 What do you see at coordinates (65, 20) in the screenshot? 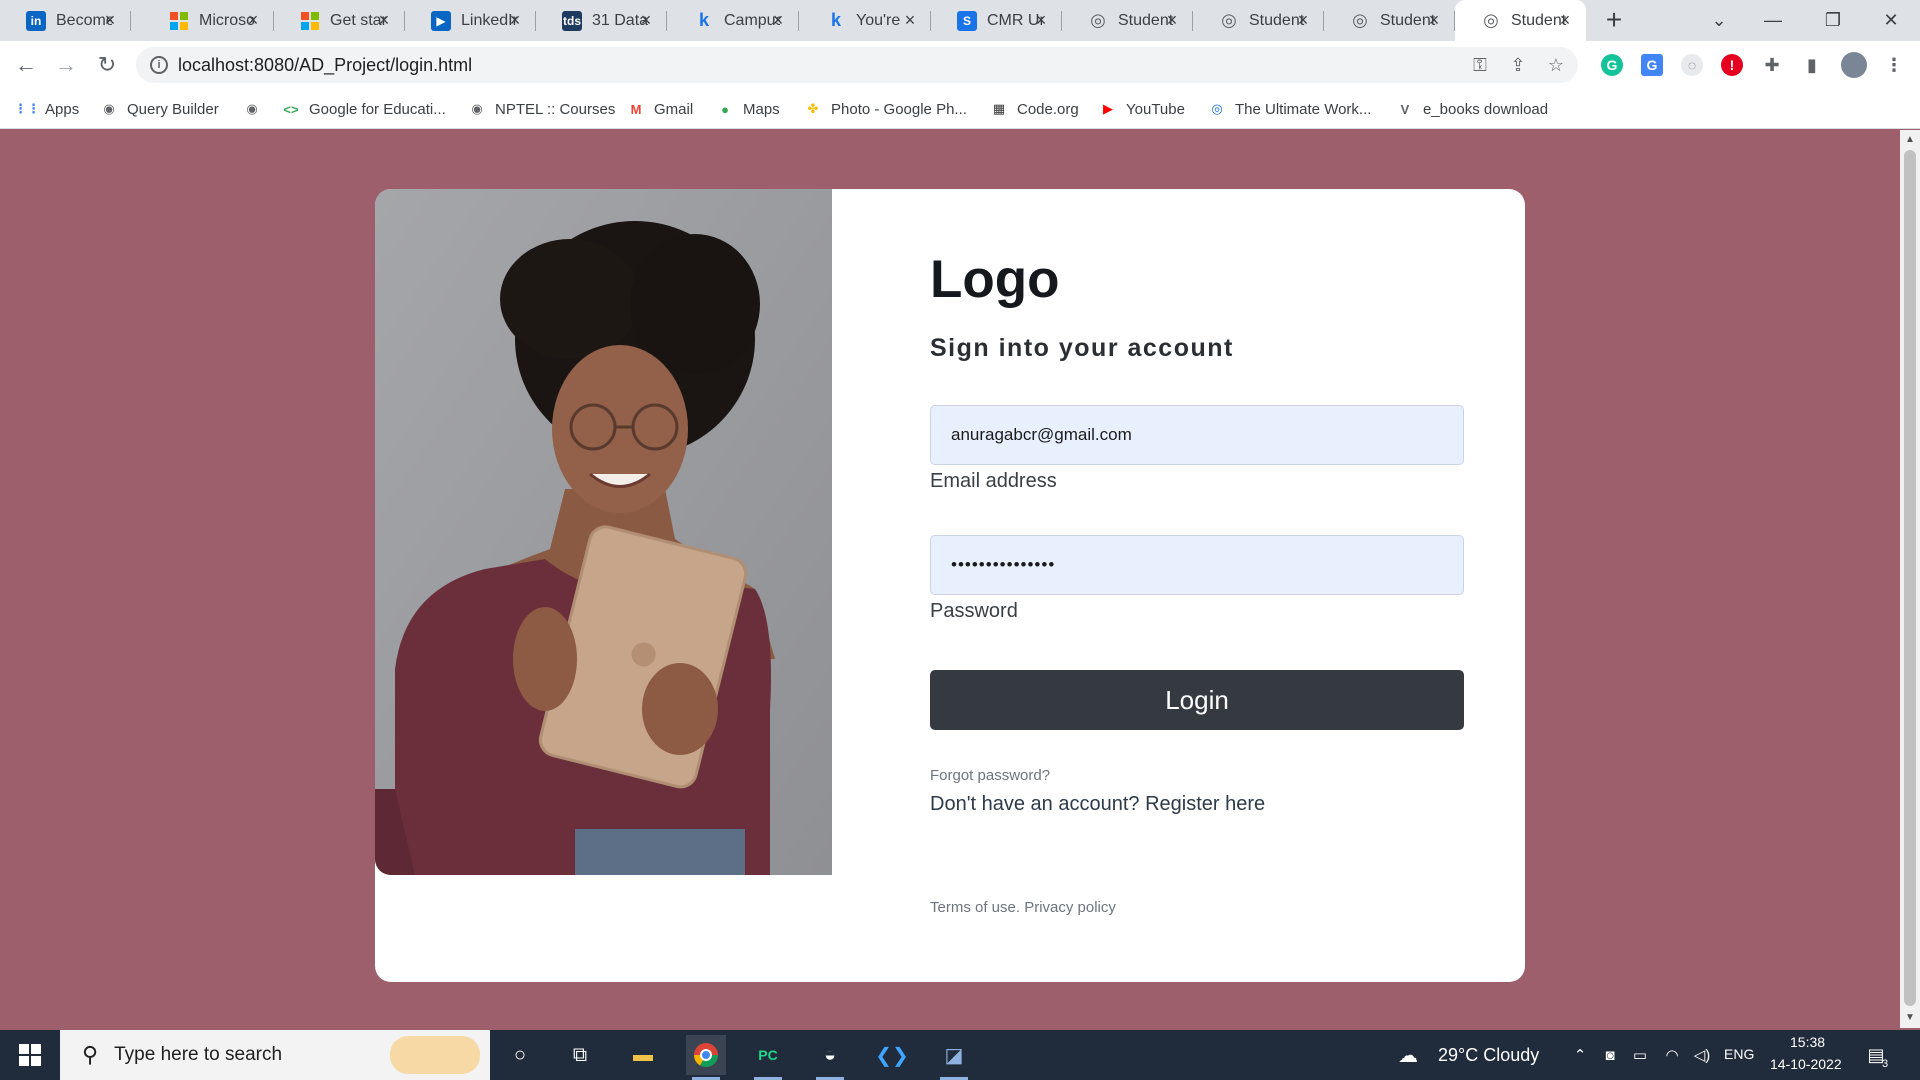
I see `tab-1: in Become ×` at bounding box center [65, 20].